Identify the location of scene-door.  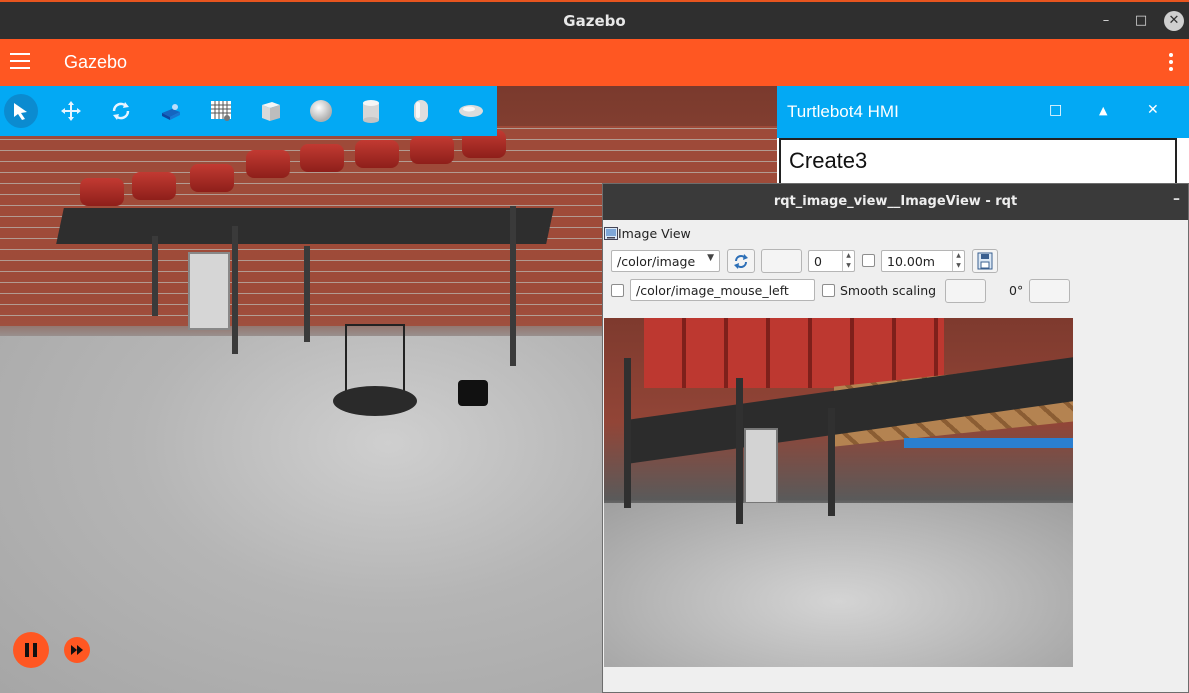
(209, 291).